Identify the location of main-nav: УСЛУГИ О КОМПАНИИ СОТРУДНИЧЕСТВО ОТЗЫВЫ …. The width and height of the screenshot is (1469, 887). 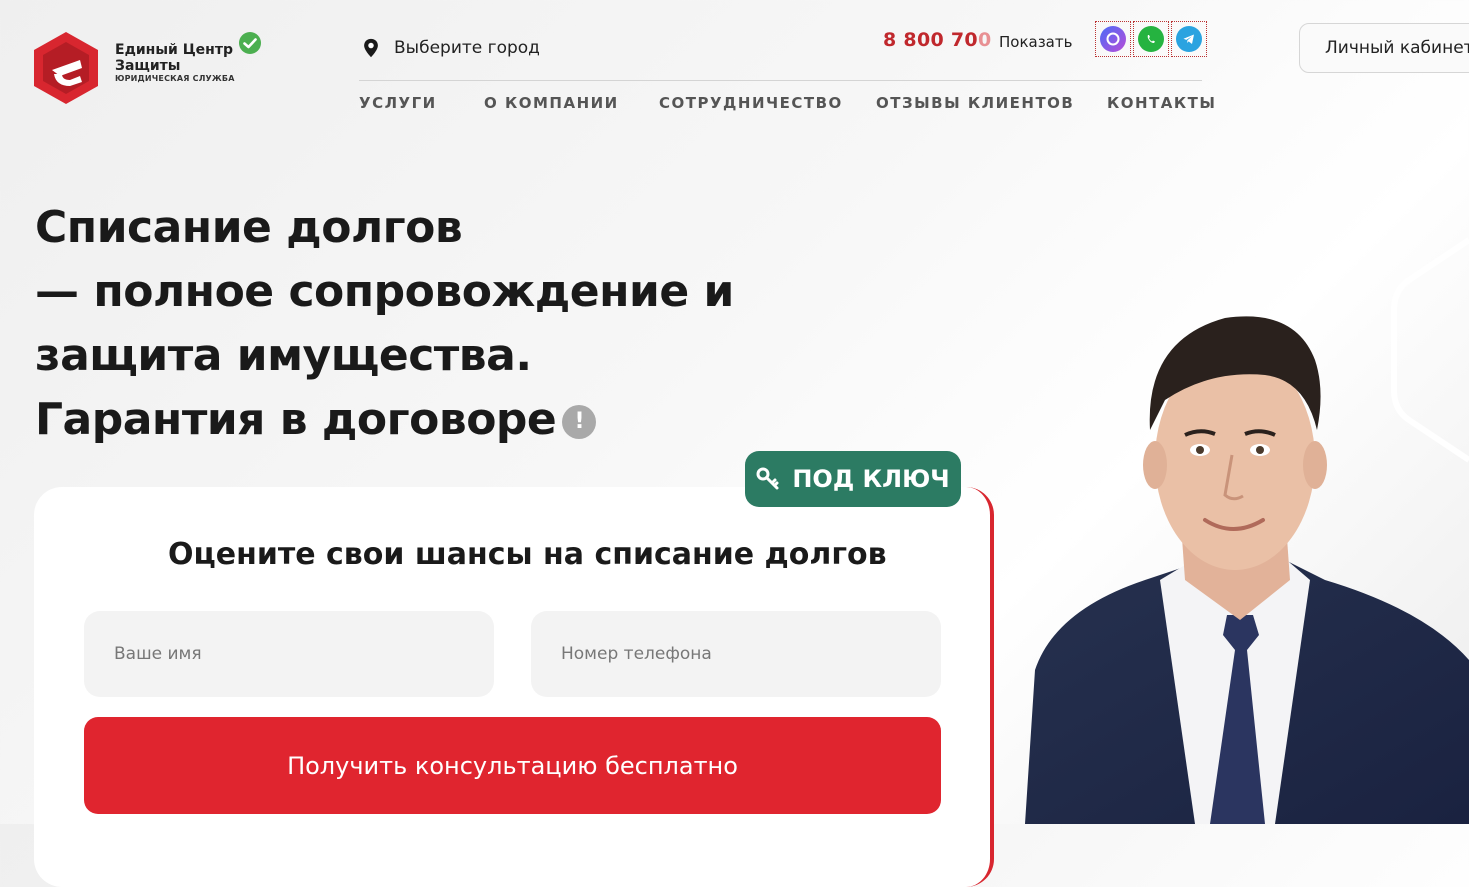
(787, 103).